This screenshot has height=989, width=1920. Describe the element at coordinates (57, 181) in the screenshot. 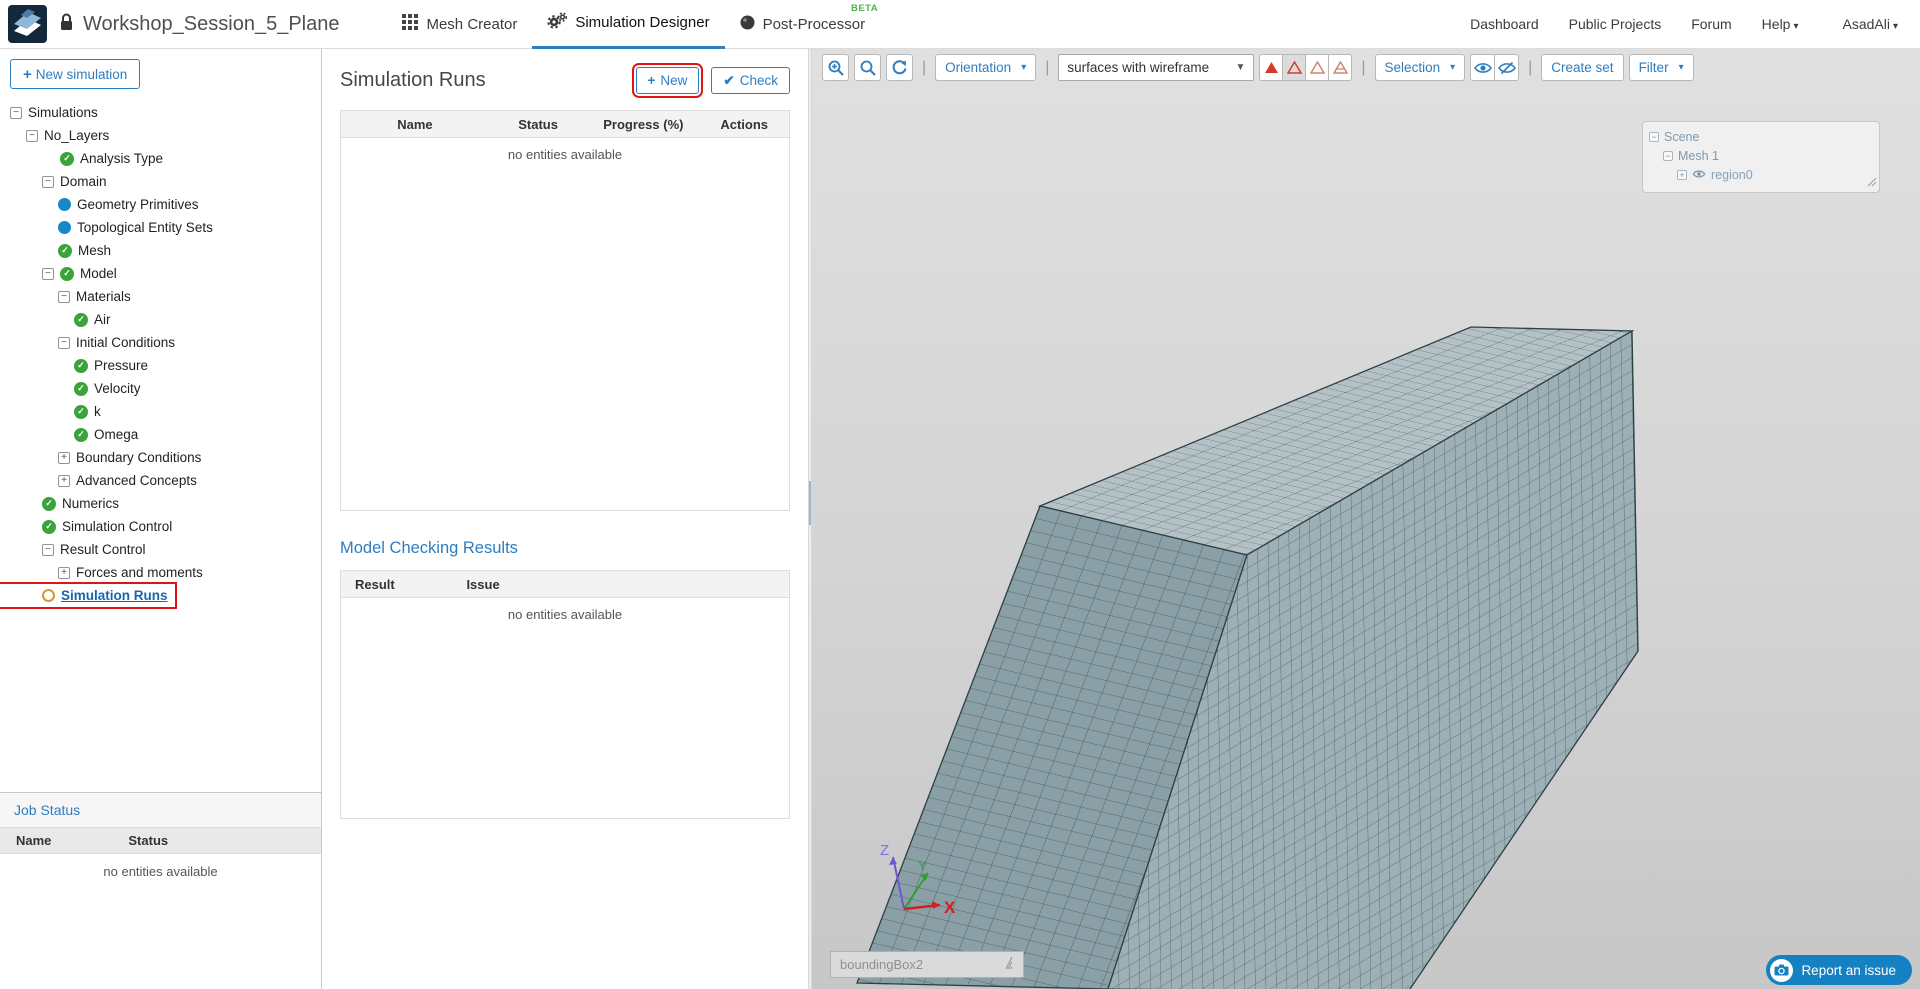

I see `tree-item-domain: − Domain` at that location.